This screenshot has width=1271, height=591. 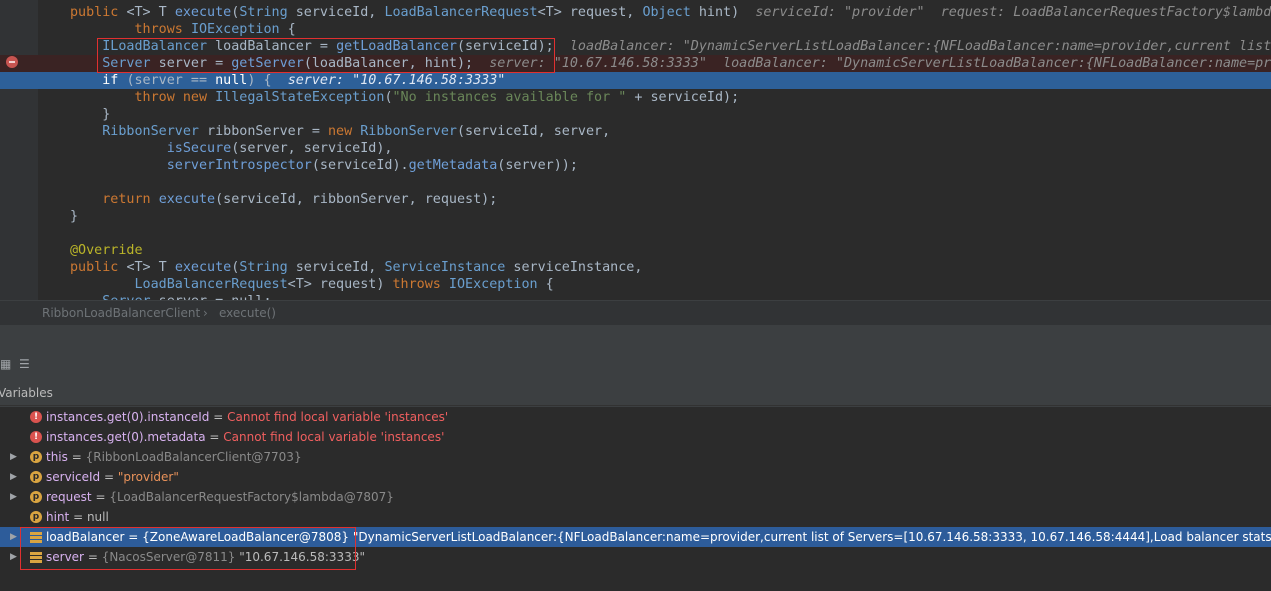 What do you see at coordinates (263, 131) in the screenshot?
I see `code-token: ribbonServer =` at bounding box center [263, 131].